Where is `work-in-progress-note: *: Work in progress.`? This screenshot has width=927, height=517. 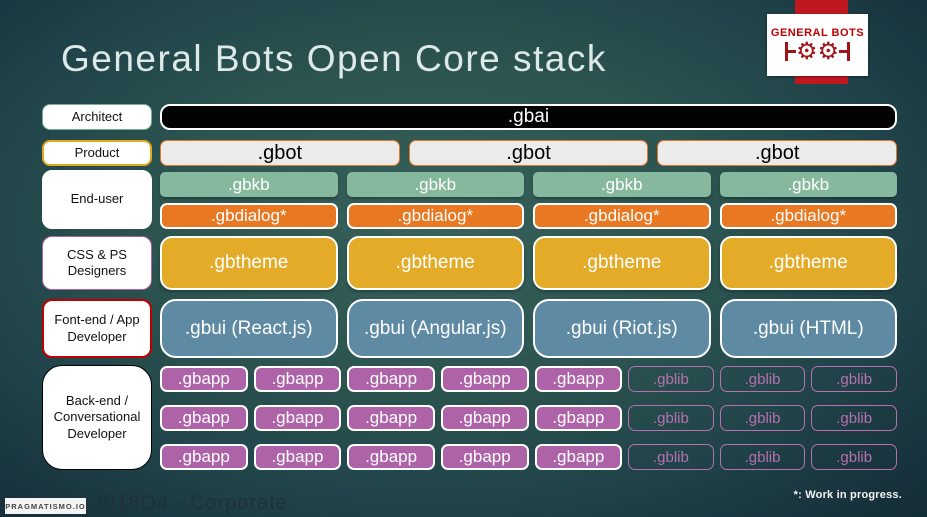
work-in-progress-note: *: Work in progress. is located at coordinates (847, 495).